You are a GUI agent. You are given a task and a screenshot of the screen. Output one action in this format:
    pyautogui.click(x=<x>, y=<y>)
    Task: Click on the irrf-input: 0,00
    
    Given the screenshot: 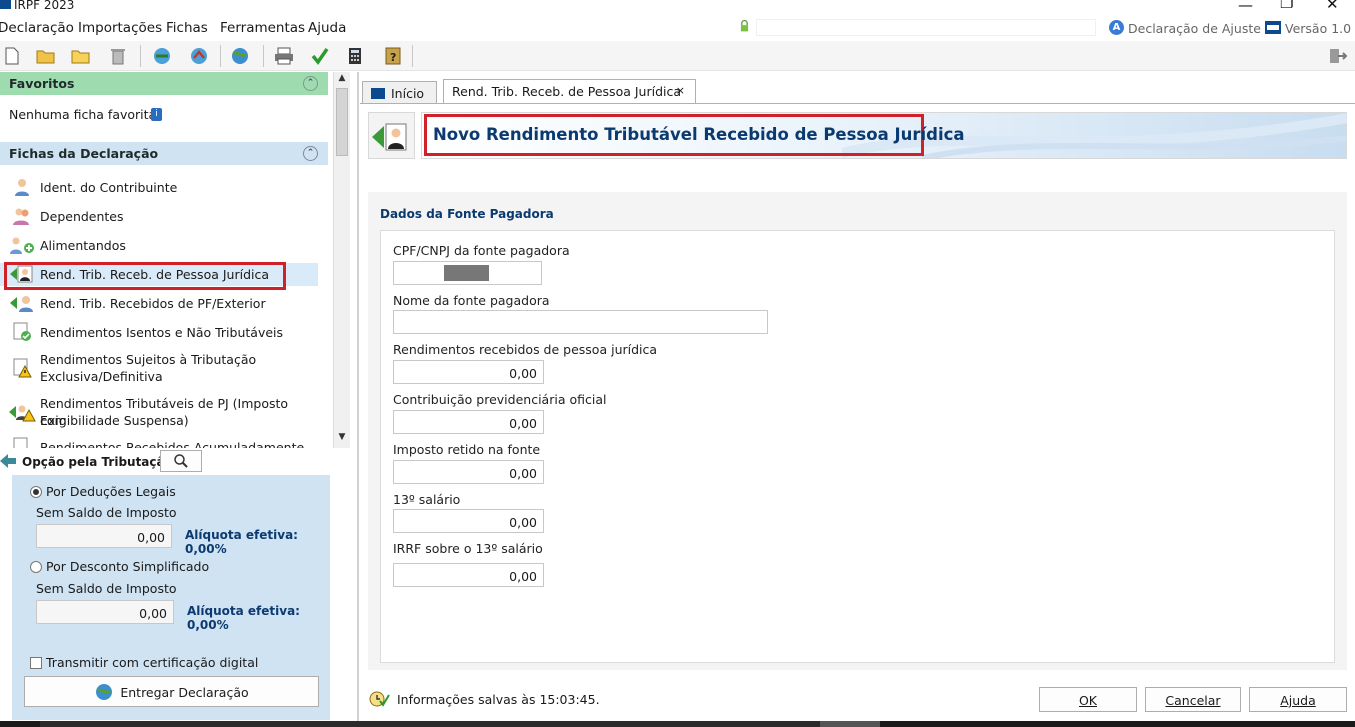 What is the action you would take?
    pyautogui.click(x=468, y=575)
    